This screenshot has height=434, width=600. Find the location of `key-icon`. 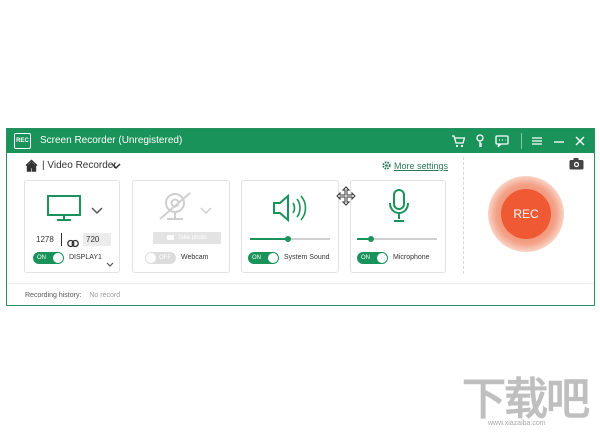

key-icon is located at coordinates (480, 141).